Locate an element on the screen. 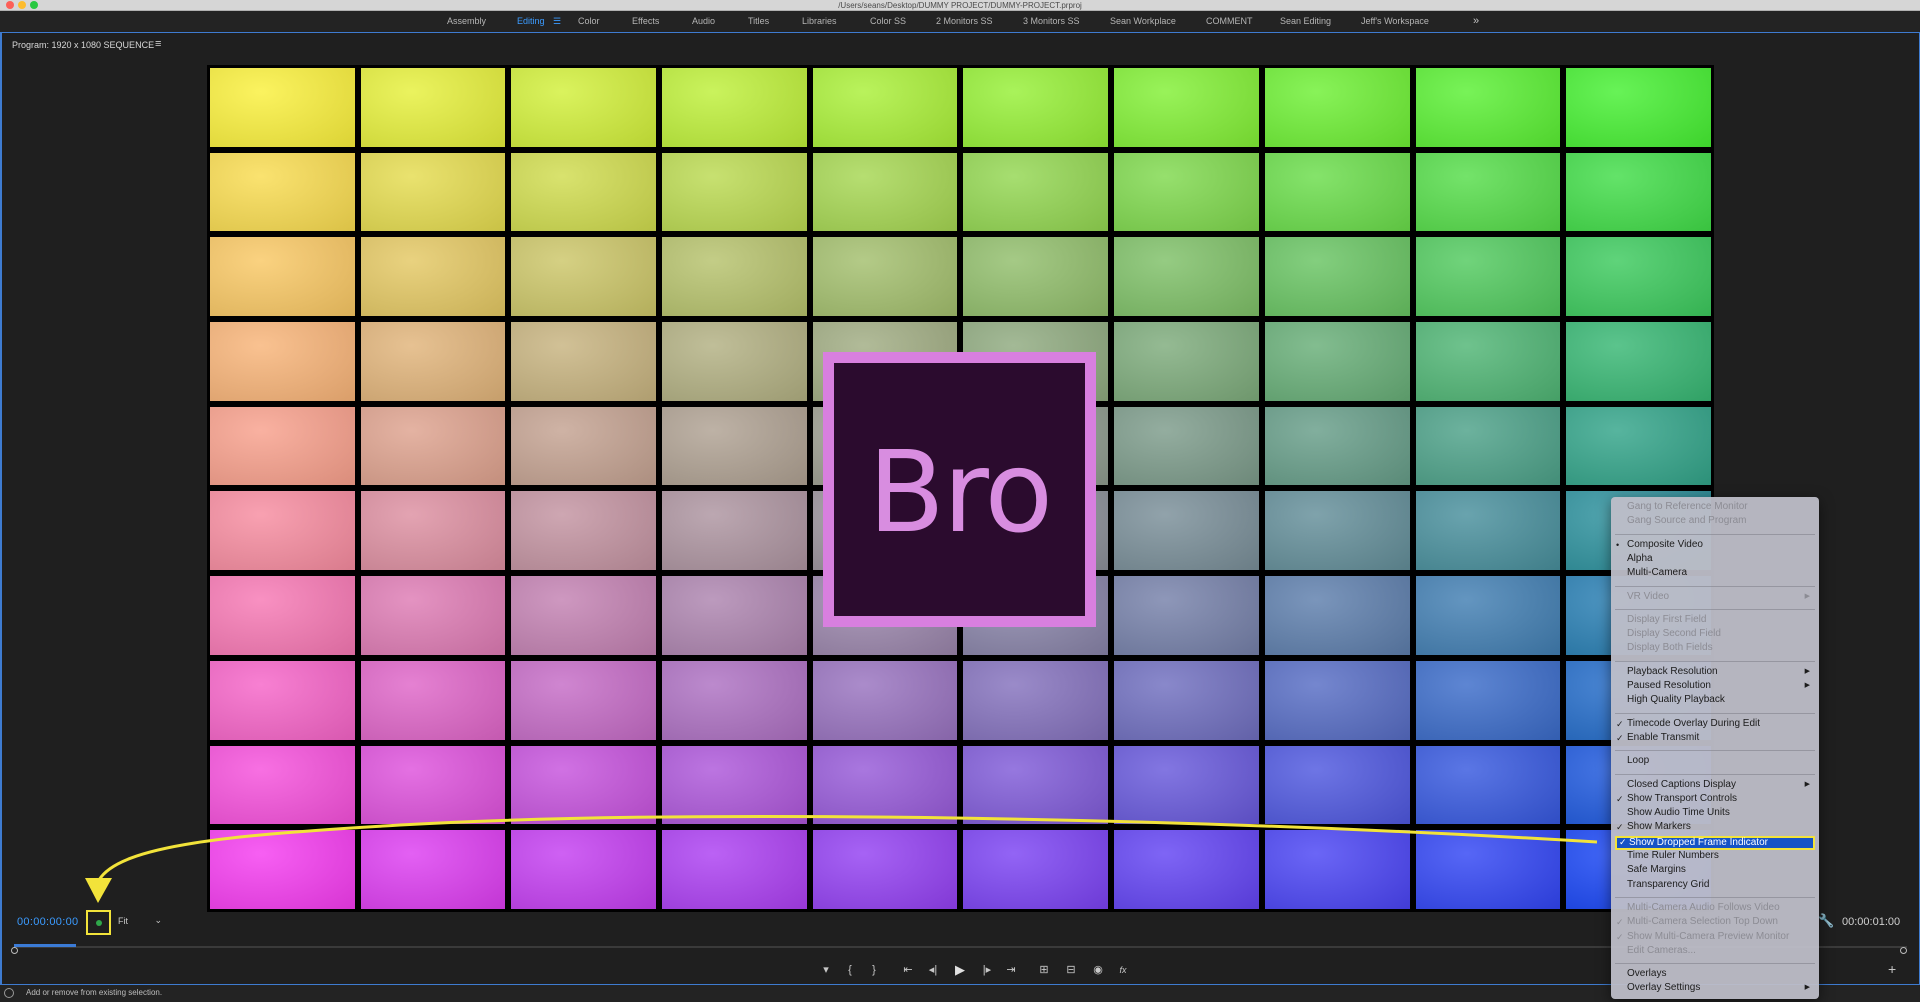 This screenshot has width=1920, height=1002. menu-item-high-quality-playback: High Quality Playback is located at coordinates (1676, 700).